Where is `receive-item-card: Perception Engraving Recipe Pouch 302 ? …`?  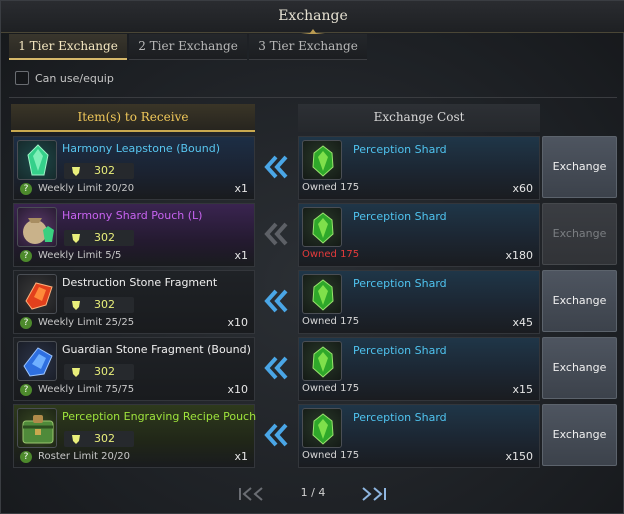 receive-item-card: Perception Engraving Recipe Pouch 302 ? … is located at coordinates (135, 436).